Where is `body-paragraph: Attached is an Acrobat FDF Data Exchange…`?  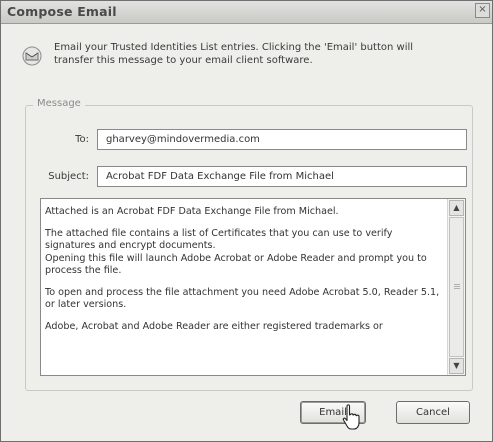 body-paragraph: Attached is an Acrobat FDF Data Exchange… is located at coordinates (192, 211).